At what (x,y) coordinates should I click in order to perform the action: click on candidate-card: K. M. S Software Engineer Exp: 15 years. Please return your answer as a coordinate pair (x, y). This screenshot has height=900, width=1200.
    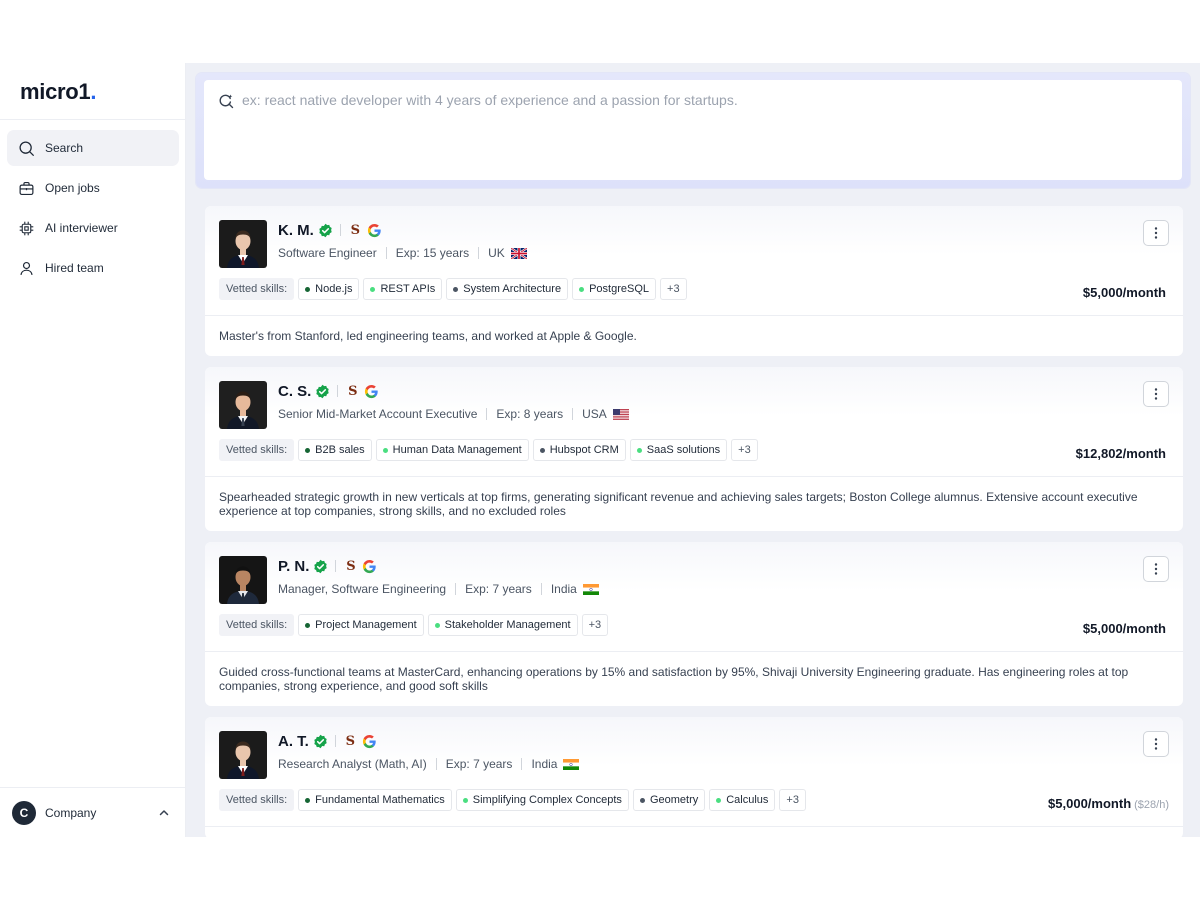
    Looking at the image, I should click on (694, 281).